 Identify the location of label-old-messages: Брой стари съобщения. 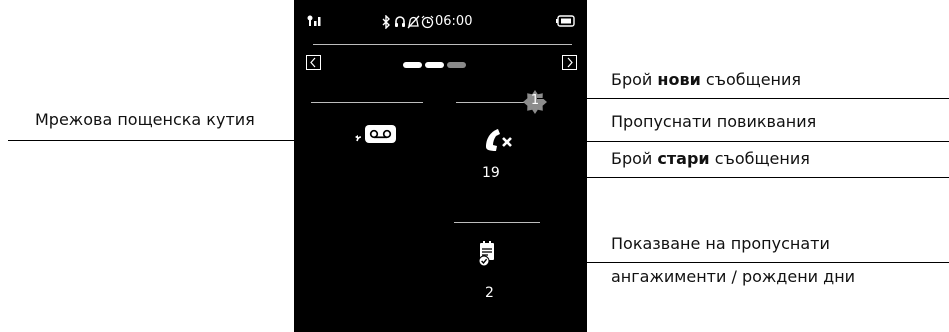
(710, 158).